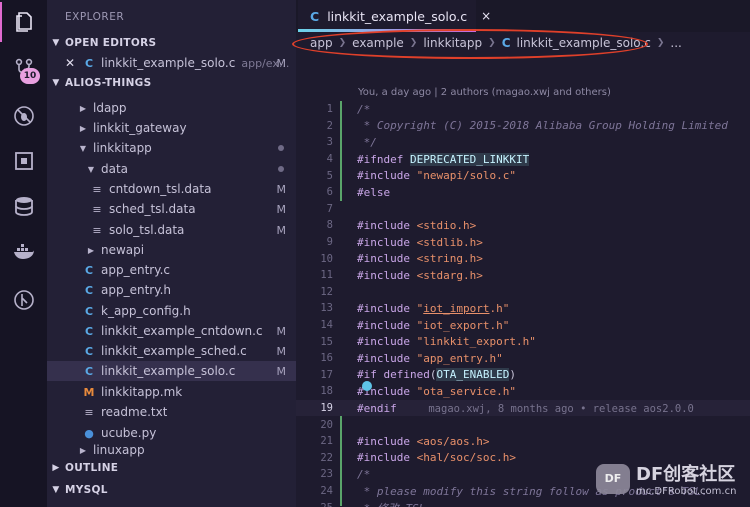 The height and width of the screenshot is (507, 750). What do you see at coordinates (171, 169) in the screenshot?
I see `tree-item-data: ▼ data` at bounding box center [171, 169].